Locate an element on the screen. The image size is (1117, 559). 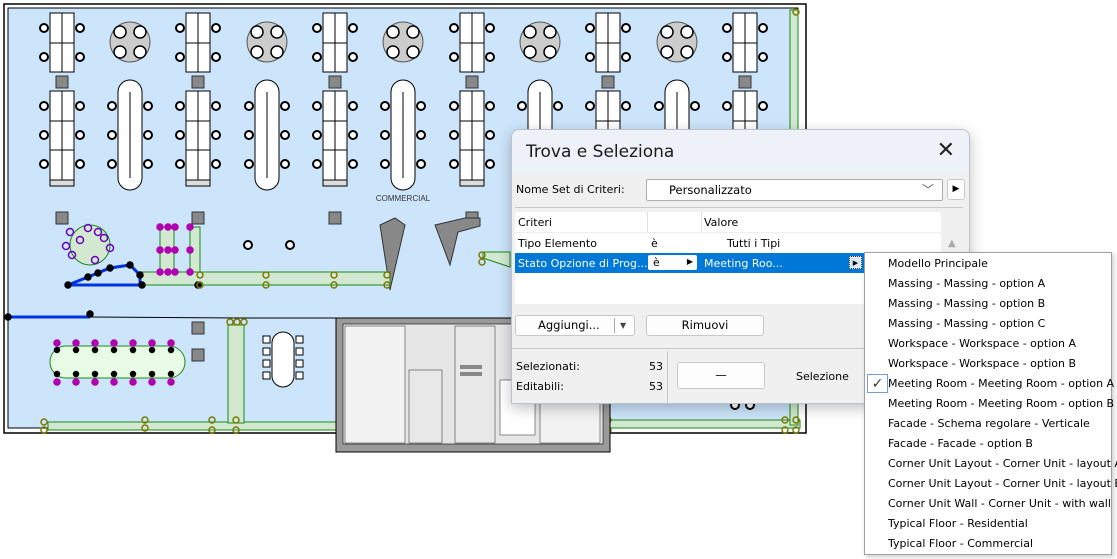
menu-item-label: Massing - Massing - option A is located at coordinates (967, 283).